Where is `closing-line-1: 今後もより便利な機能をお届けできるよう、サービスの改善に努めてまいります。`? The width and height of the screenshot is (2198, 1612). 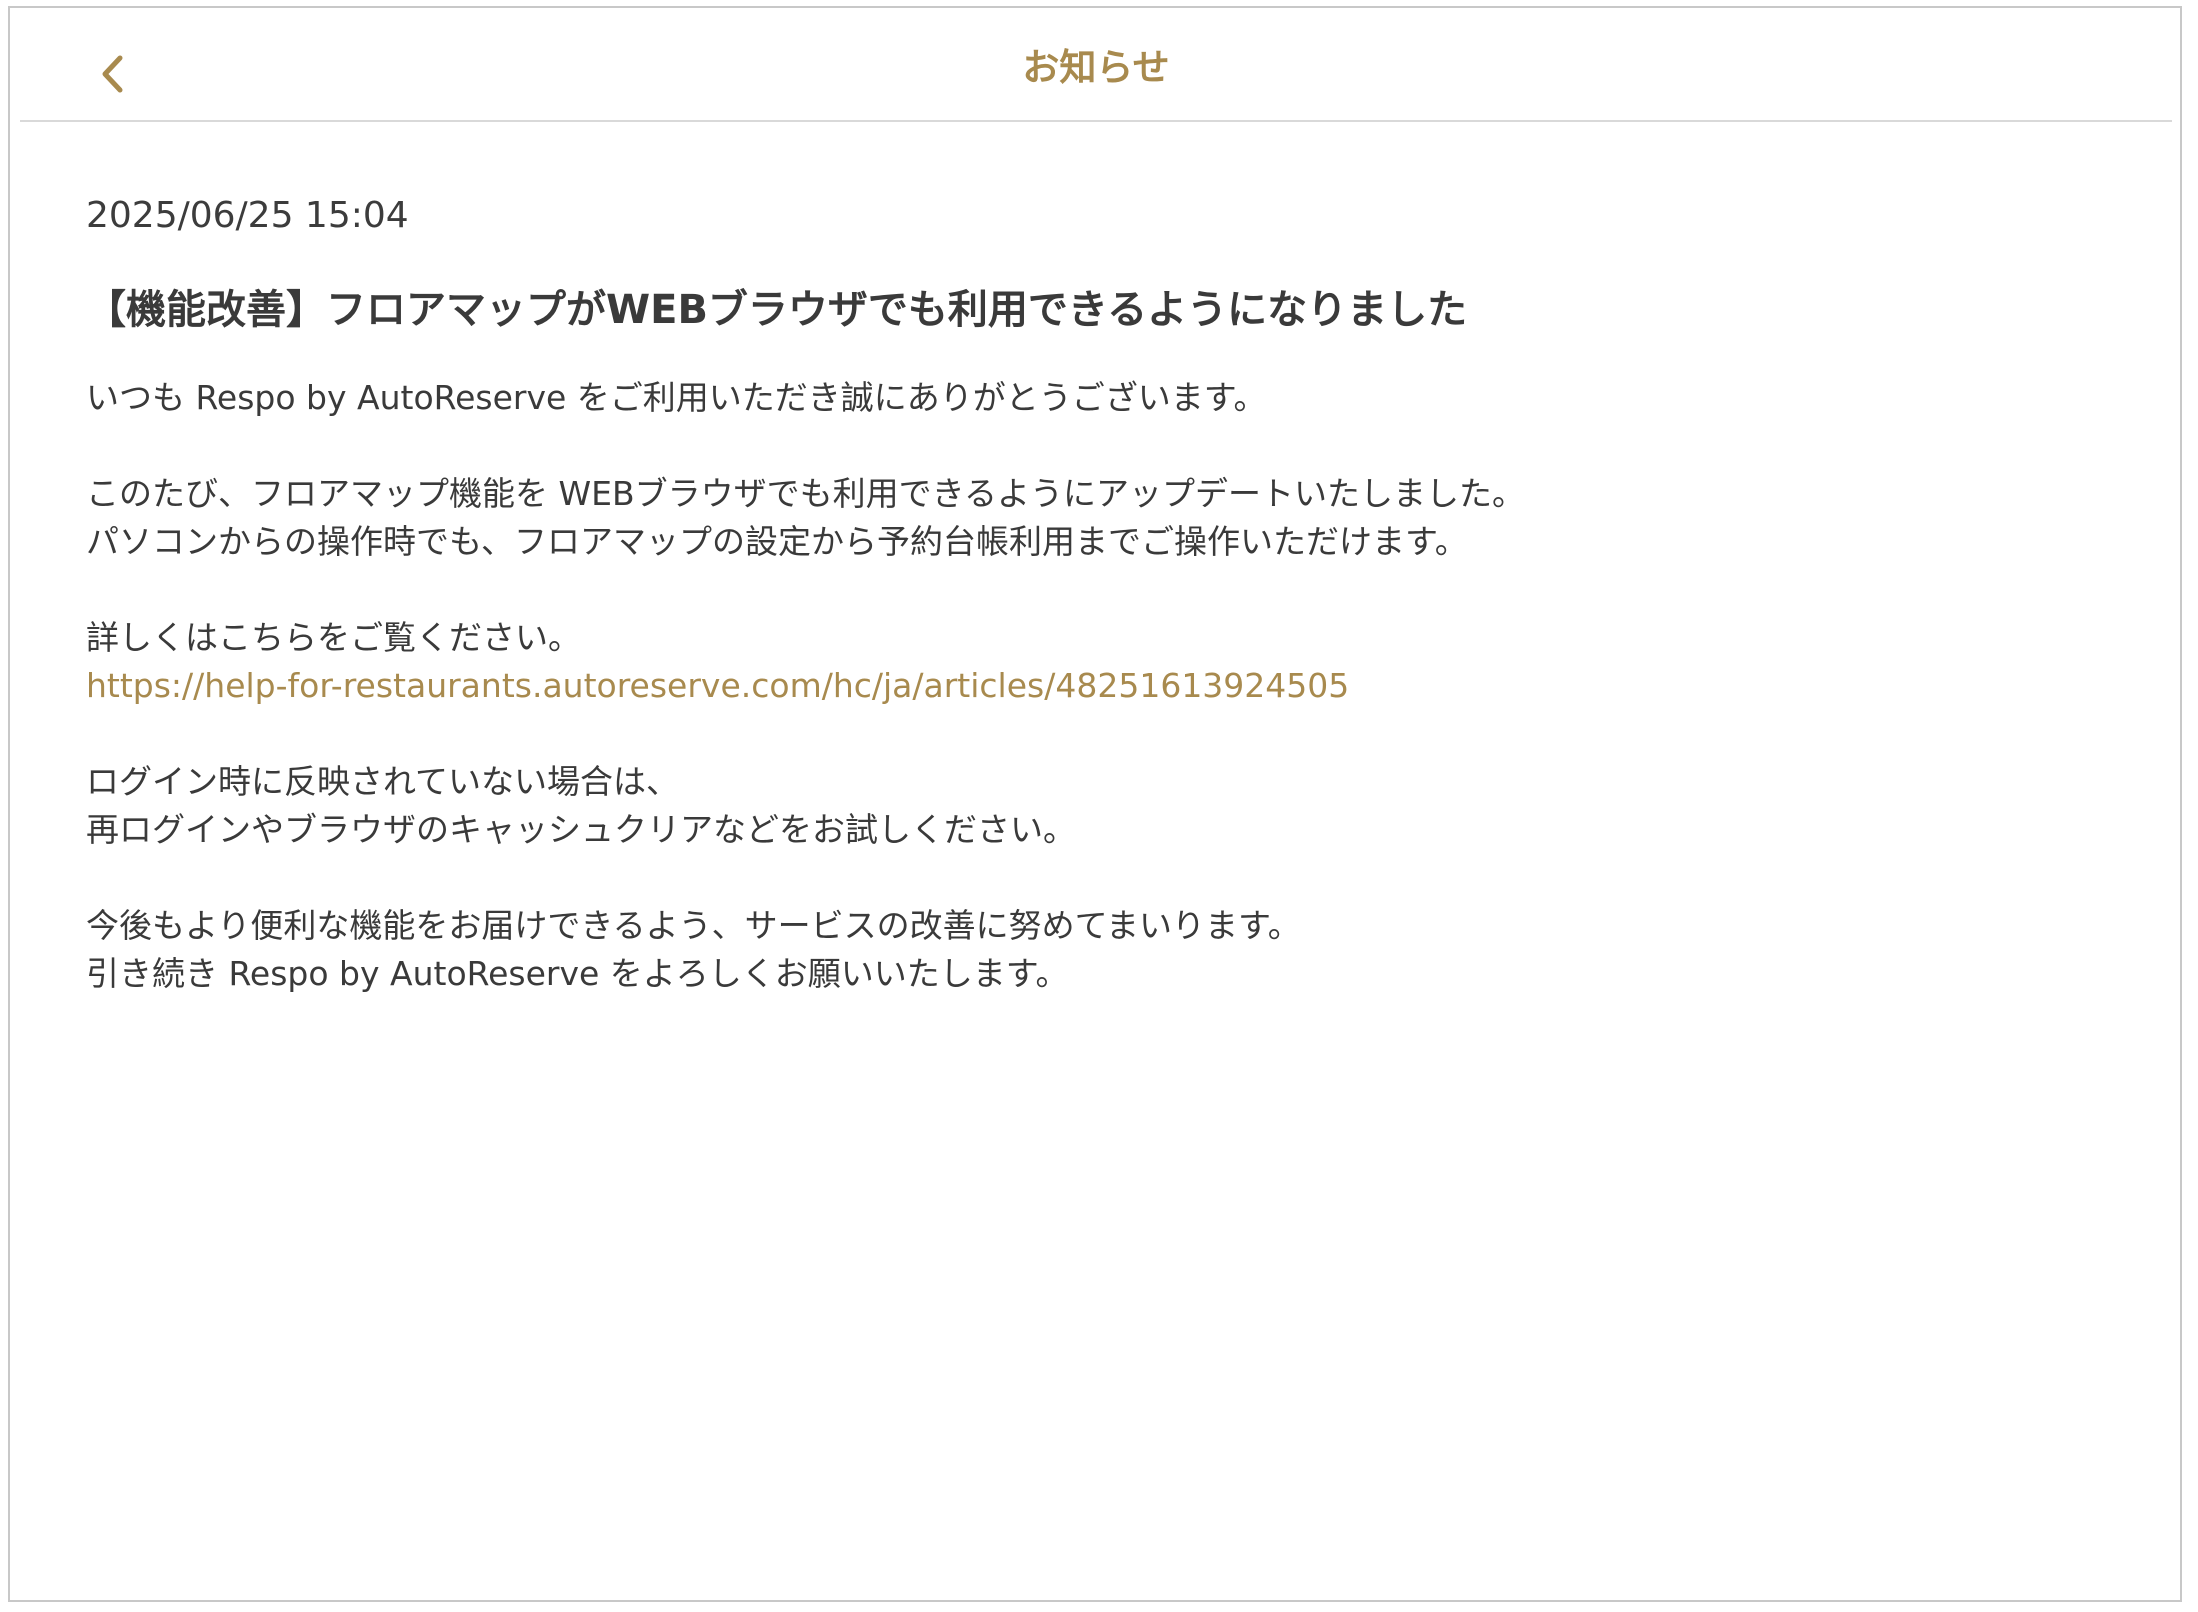 closing-line-1: 今後もより便利な機能をお届けできるよう、サービスの改善に努めてまいります。 is located at coordinates (693, 925).